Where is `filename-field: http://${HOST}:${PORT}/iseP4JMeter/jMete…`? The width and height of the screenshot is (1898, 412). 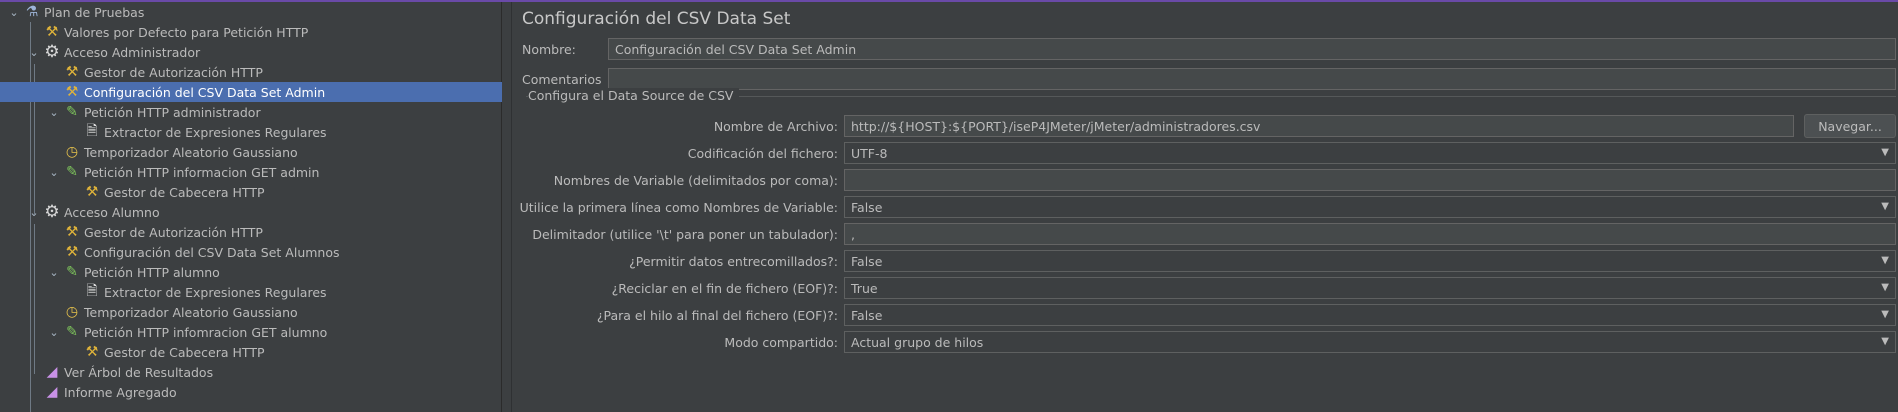 filename-field: http://${HOST}:${PORT}/iseP4JMeter/jMete… is located at coordinates (1319, 126).